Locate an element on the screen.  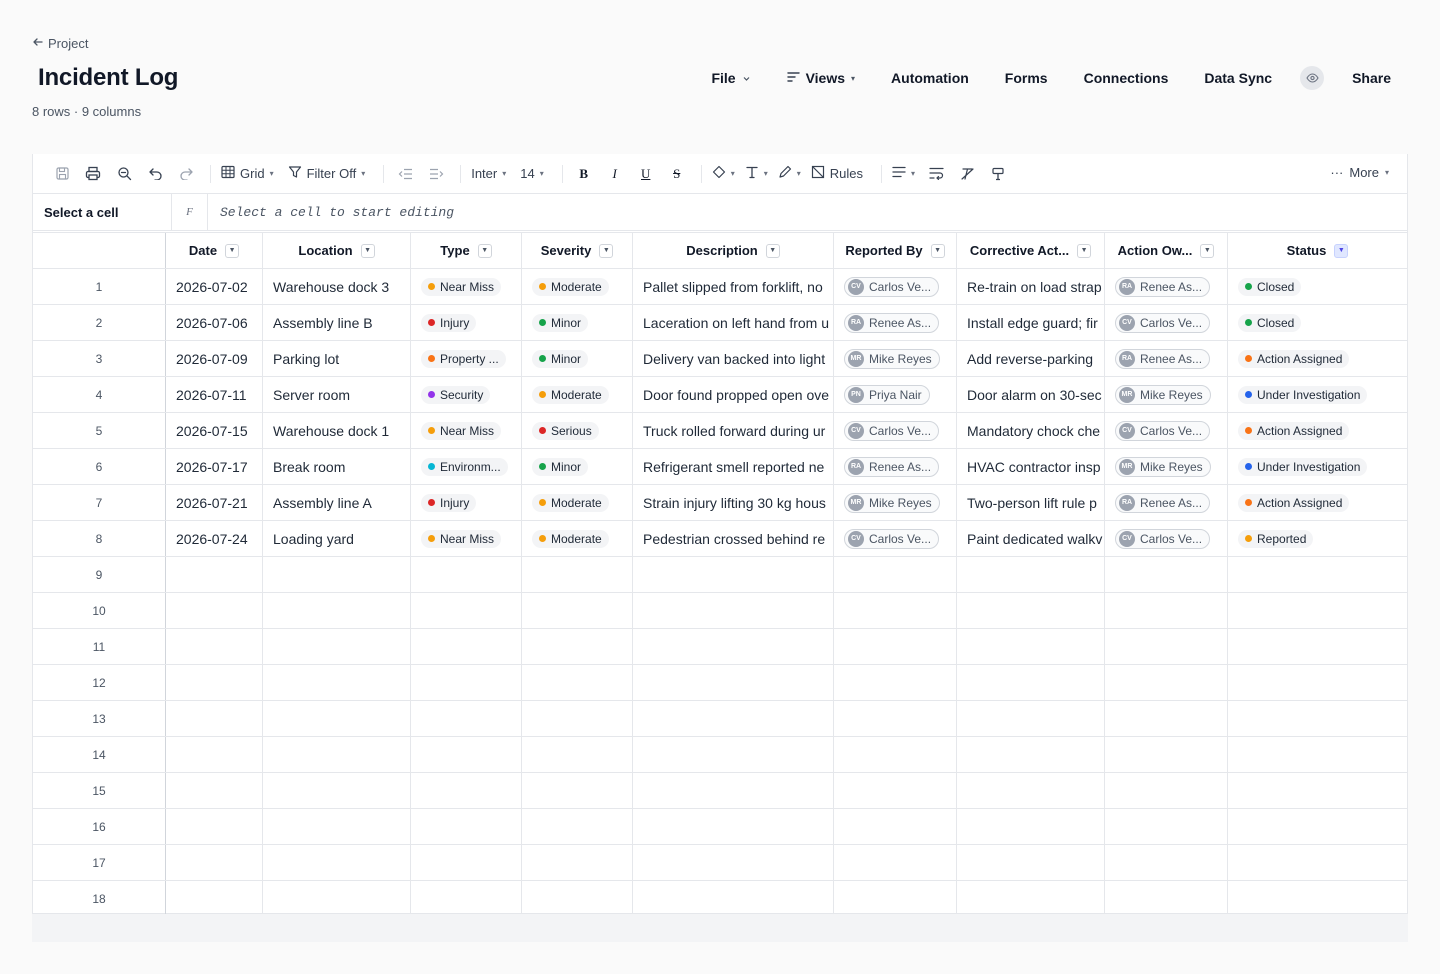
row-number: 1 is located at coordinates (99, 286).